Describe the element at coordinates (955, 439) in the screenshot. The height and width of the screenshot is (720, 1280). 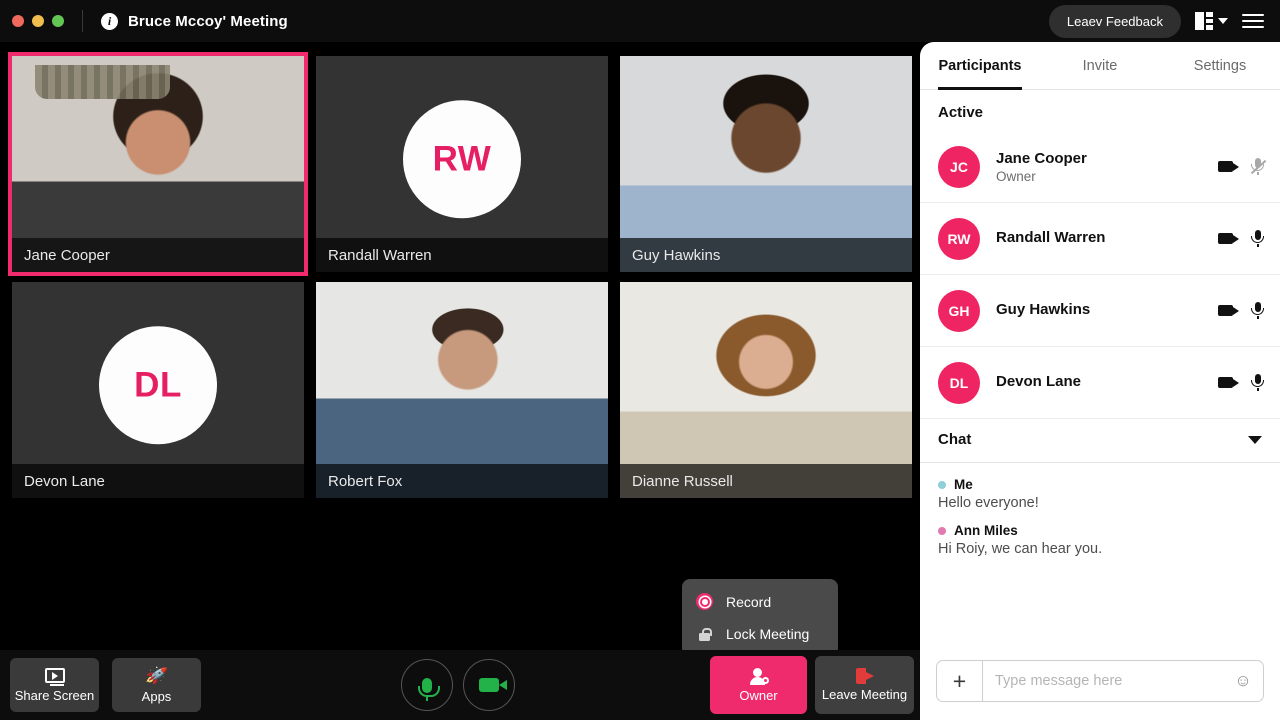
I see `chat-title: Chat` at that location.